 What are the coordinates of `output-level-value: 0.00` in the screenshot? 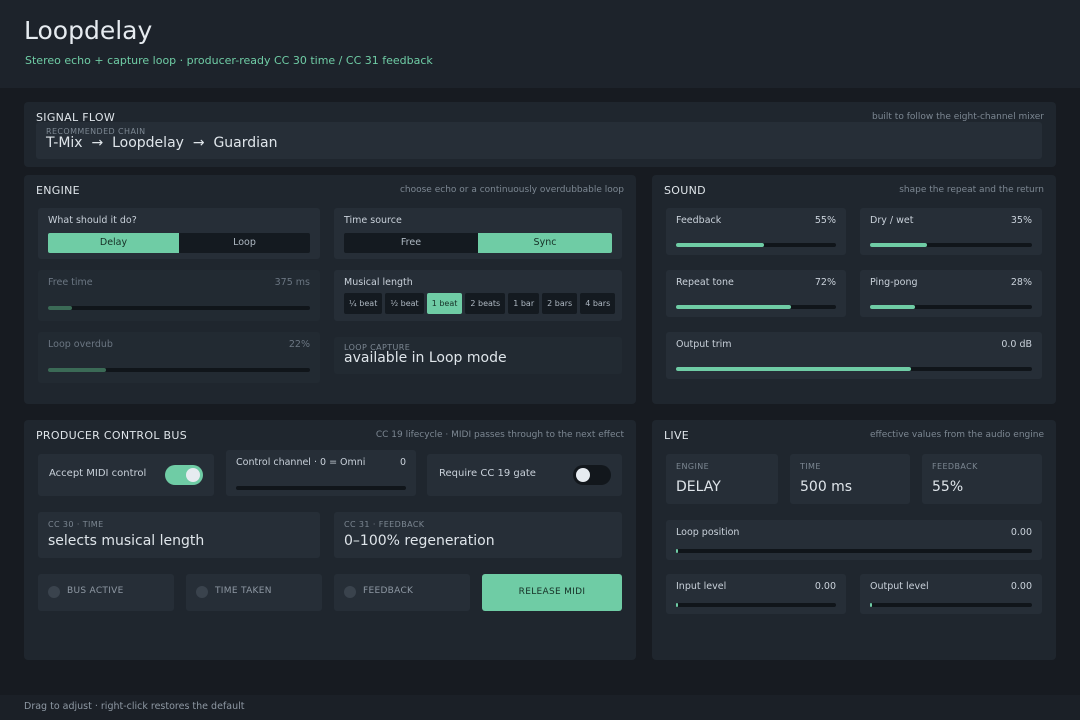 It's located at (1021, 586).